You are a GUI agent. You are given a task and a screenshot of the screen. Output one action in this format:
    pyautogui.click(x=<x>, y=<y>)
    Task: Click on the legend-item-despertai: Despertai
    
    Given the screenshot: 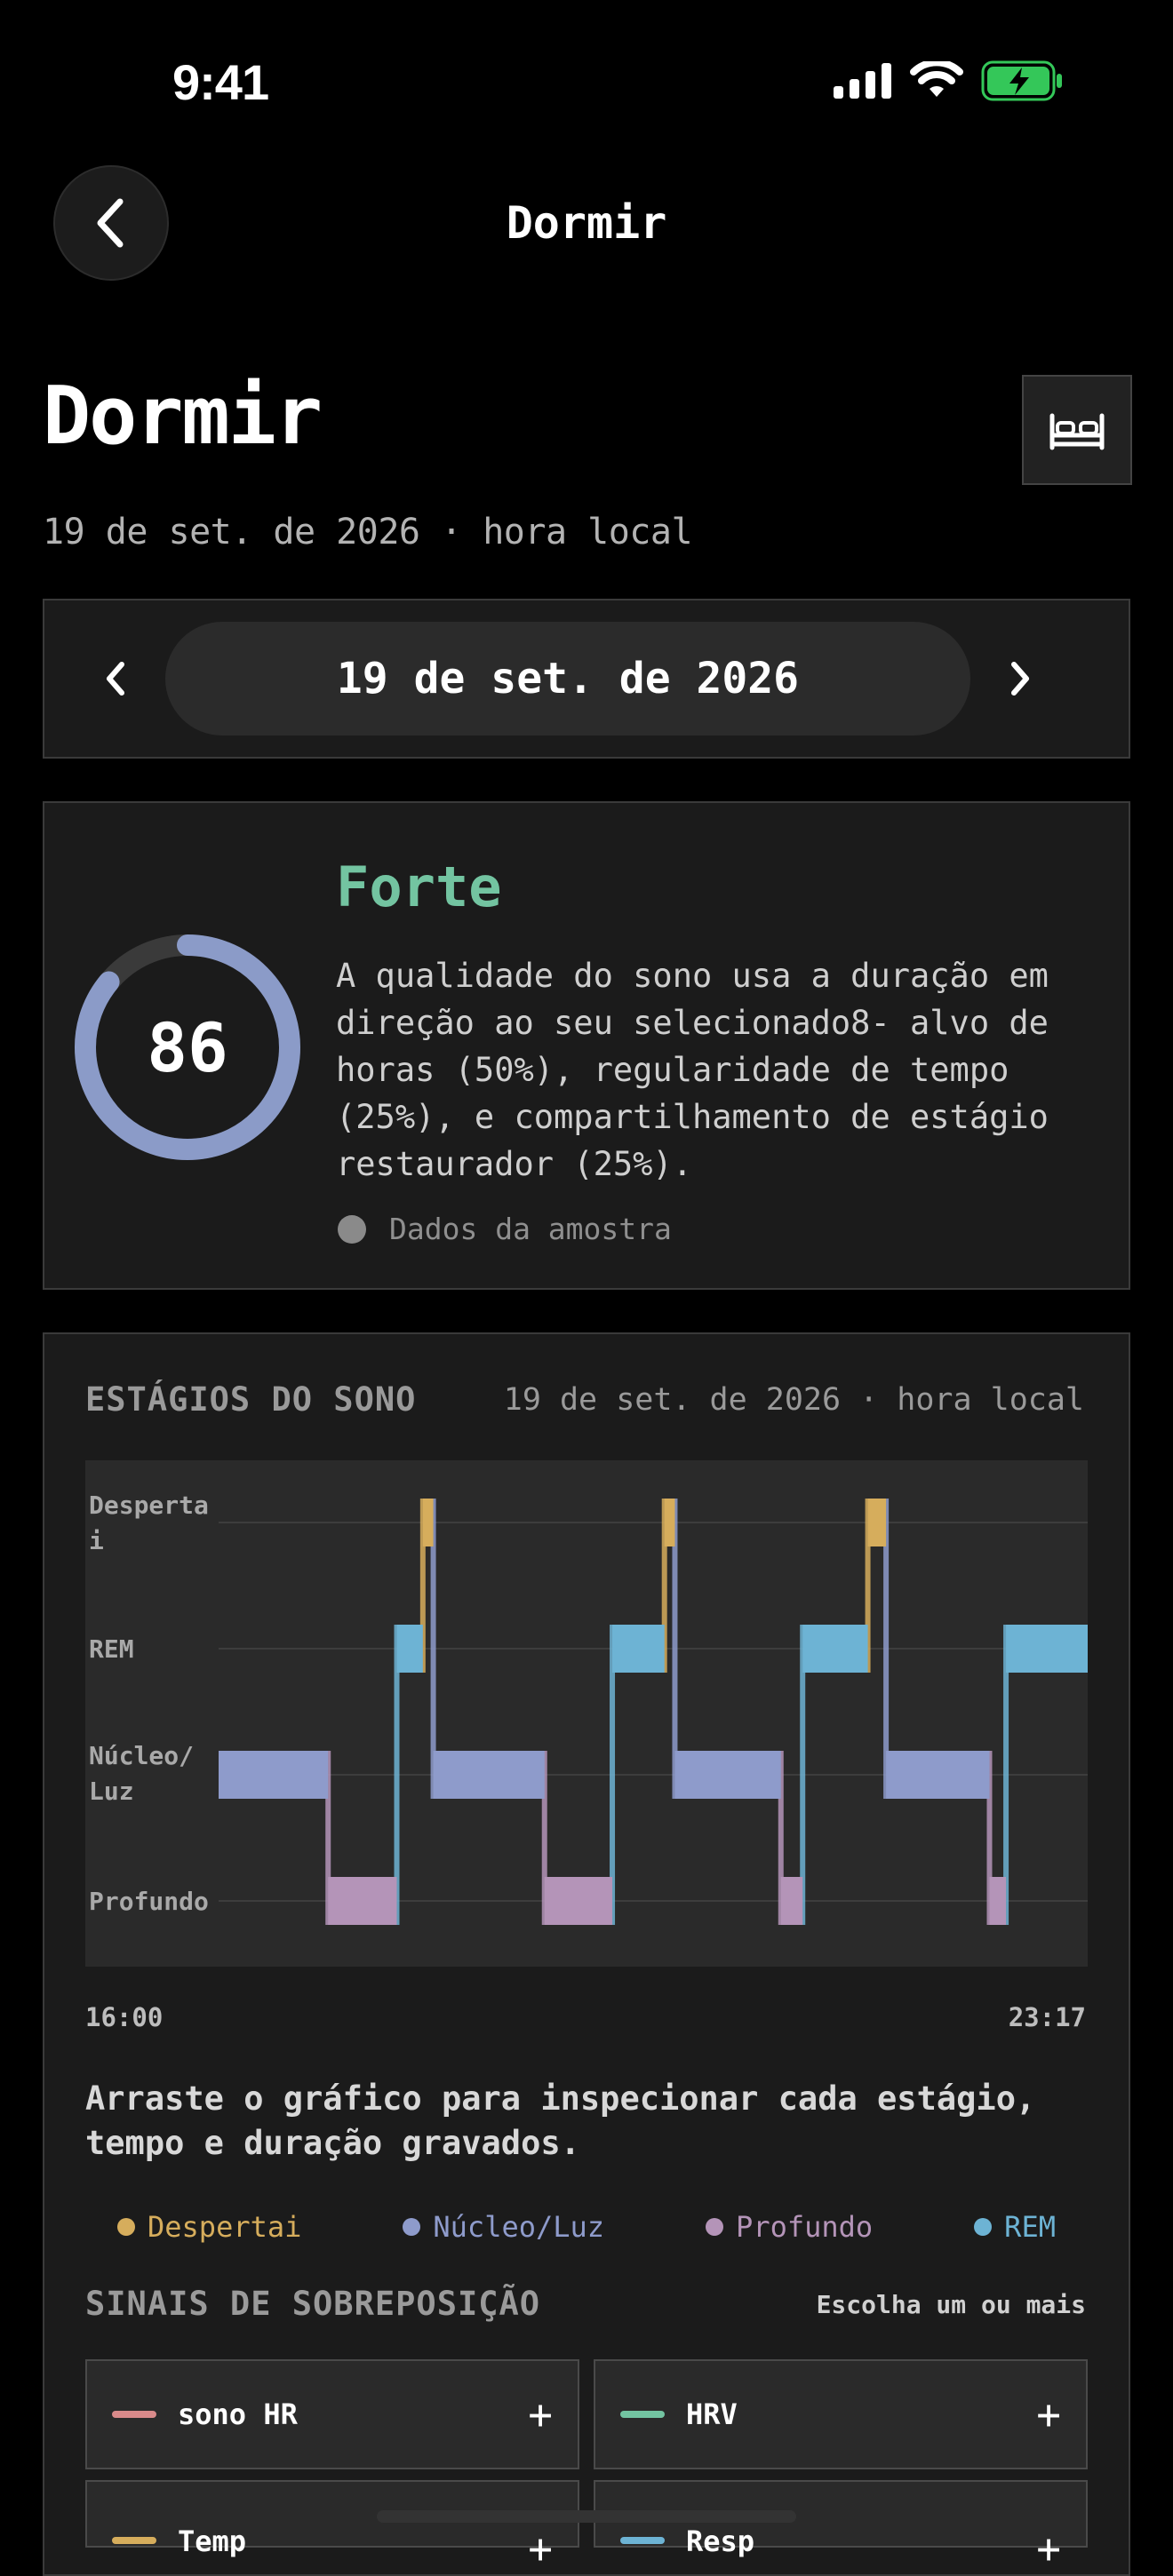 What is the action you would take?
    pyautogui.click(x=209, y=2227)
    